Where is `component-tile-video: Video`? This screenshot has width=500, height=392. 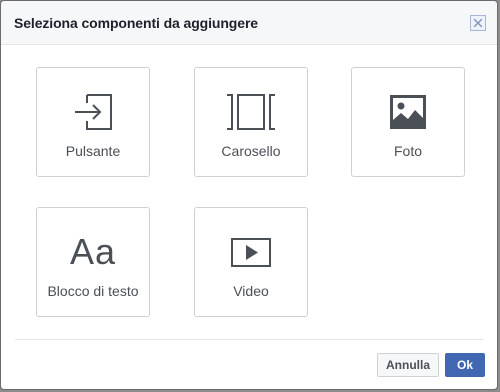 component-tile-video: Video is located at coordinates (251, 262).